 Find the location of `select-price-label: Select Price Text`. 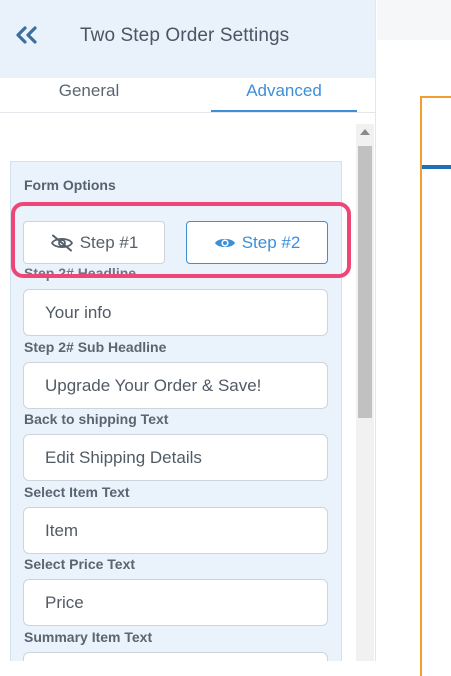

select-price-label: Select Price Text is located at coordinates (80, 564).